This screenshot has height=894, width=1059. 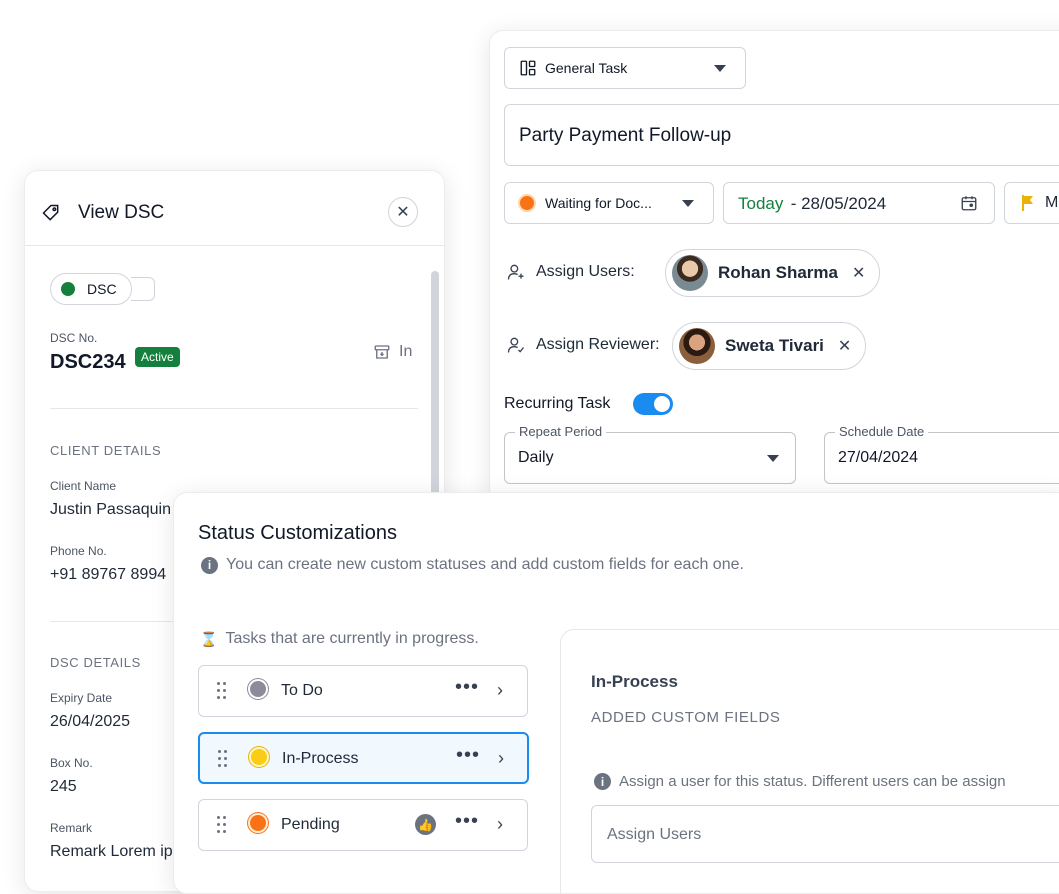 What do you see at coordinates (302, 690) in the screenshot?
I see `status-name: To Do` at bounding box center [302, 690].